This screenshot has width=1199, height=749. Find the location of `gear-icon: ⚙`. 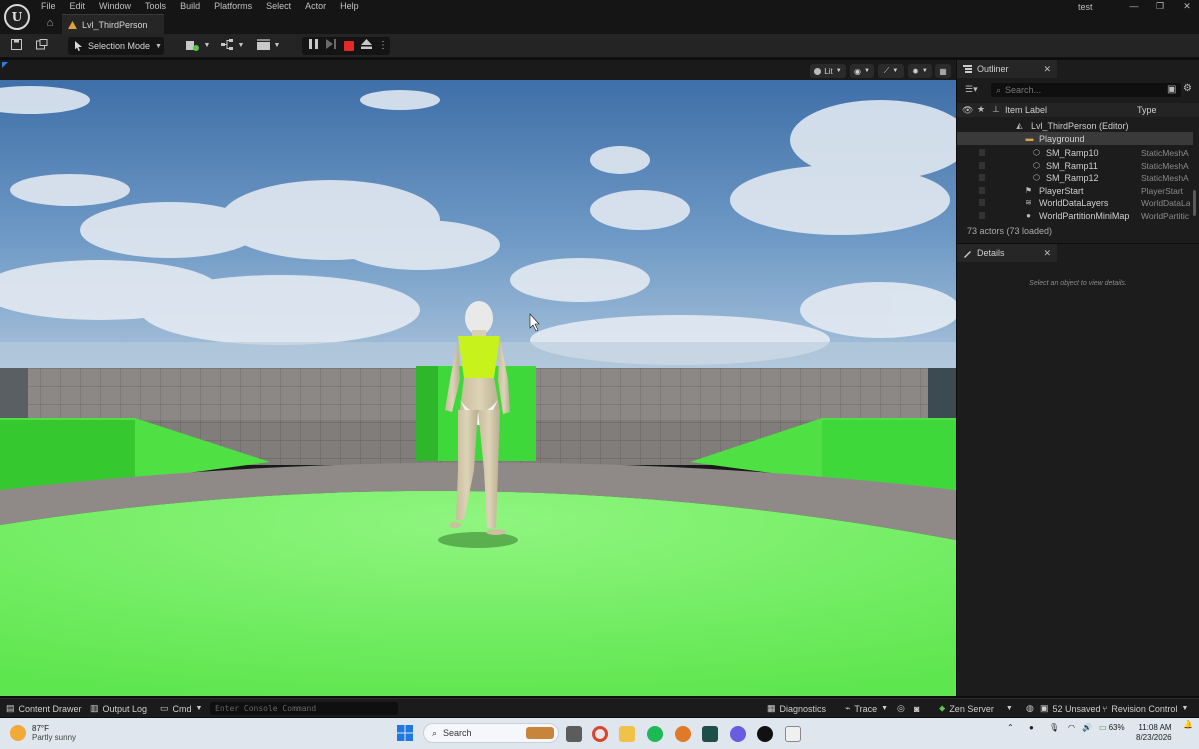

gear-icon: ⚙ is located at coordinates (1187, 88).